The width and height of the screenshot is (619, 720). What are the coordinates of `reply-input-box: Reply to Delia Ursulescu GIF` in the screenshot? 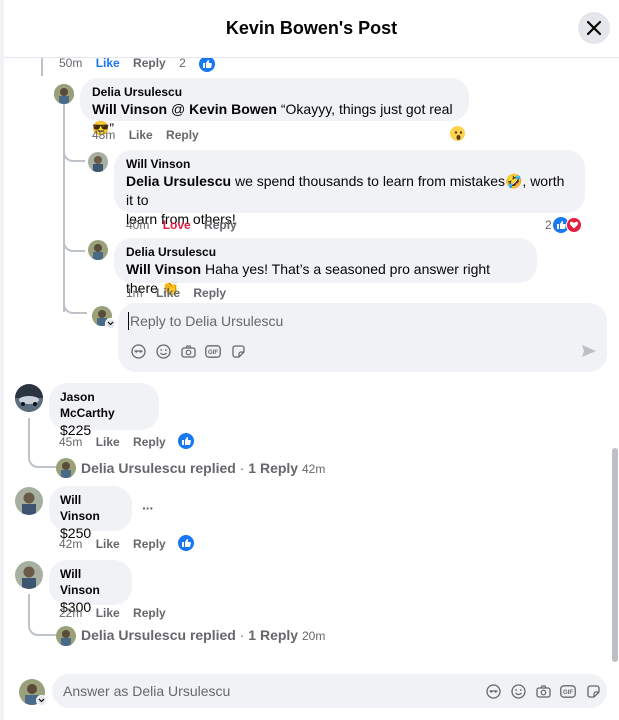 It's located at (362, 337).